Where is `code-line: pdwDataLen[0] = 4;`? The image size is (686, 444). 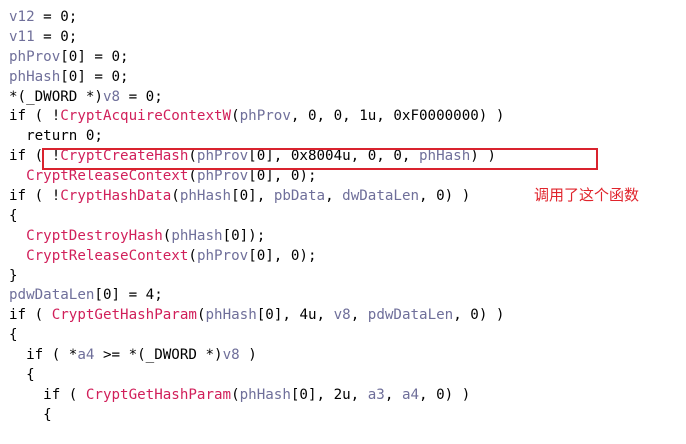
code-line: pdwDataLen[0] = 4; is located at coordinates (339, 296).